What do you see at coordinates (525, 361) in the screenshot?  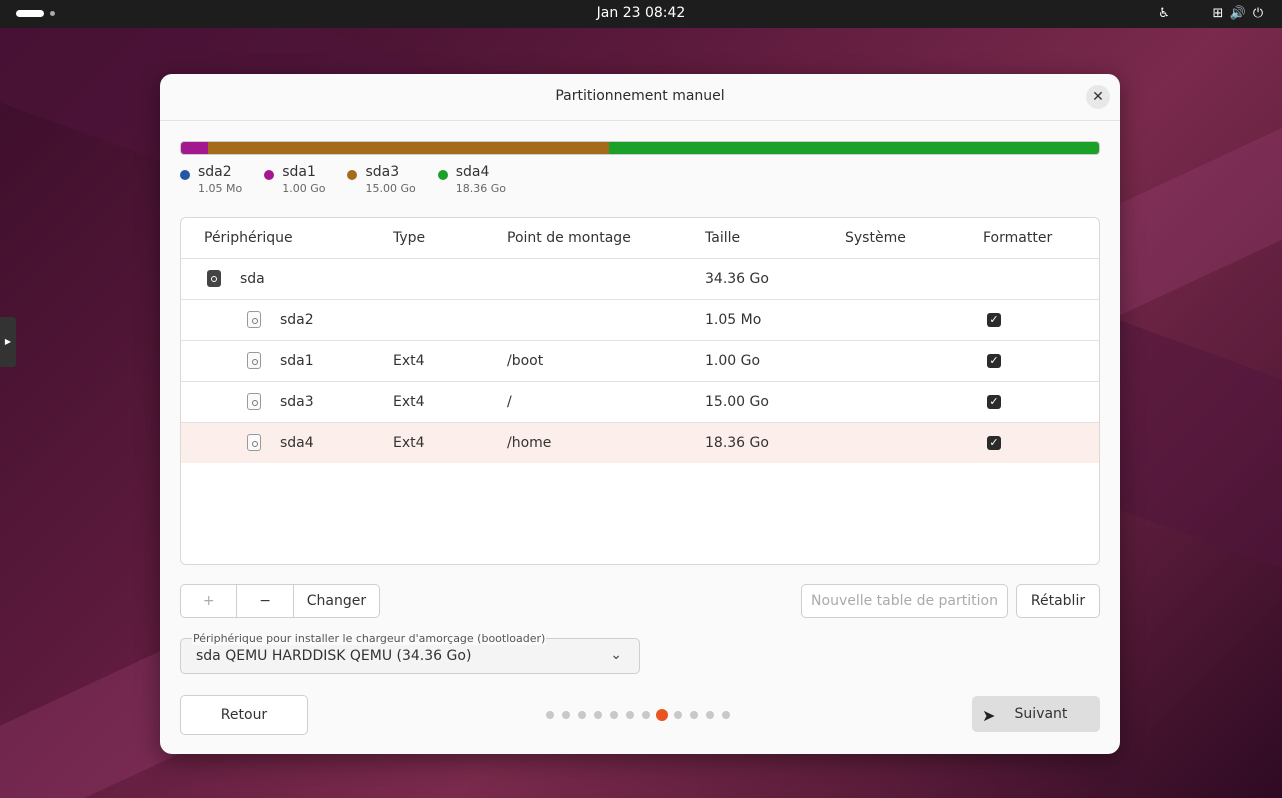 I see `mount-point: /boot` at bounding box center [525, 361].